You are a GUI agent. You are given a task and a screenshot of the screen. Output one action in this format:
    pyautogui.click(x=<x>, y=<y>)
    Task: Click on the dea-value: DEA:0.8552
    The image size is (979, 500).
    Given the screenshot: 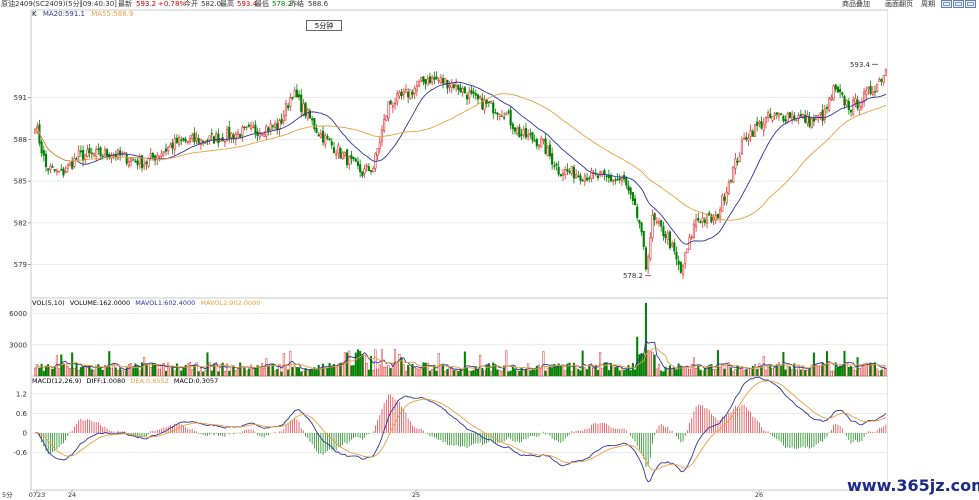 What is the action you would take?
    pyautogui.click(x=149, y=381)
    